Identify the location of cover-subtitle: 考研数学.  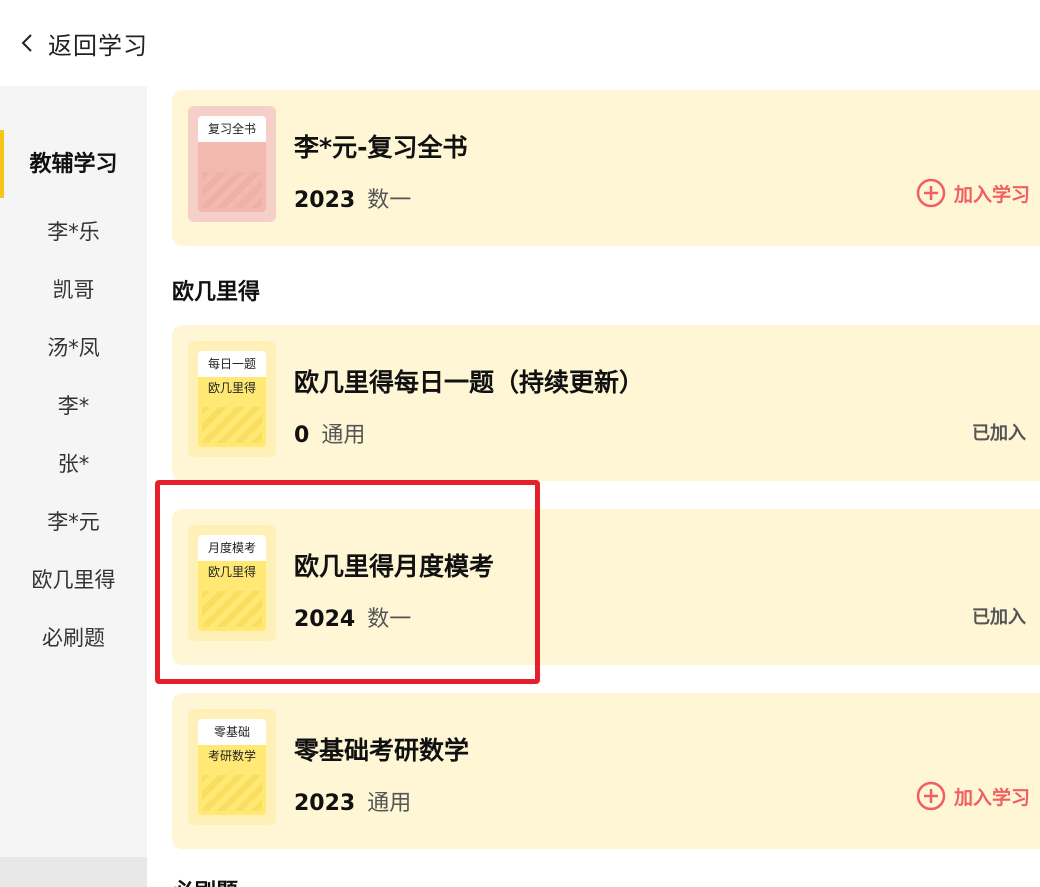
(231, 756).